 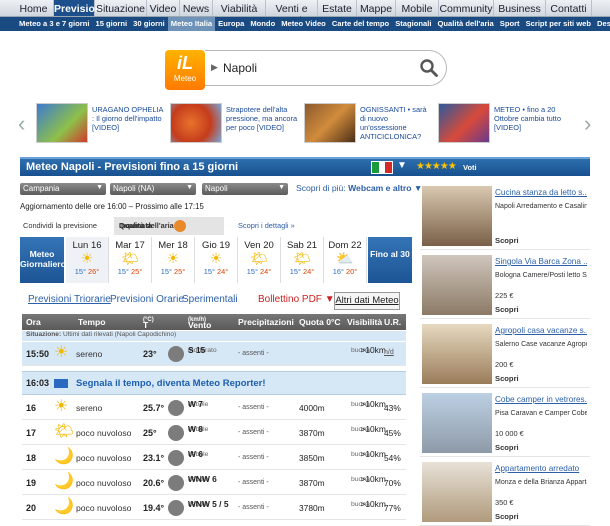 What do you see at coordinates (558, 24) in the screenshot?
I see `subnav-item: Script per siti web` at bounding box center [558, 24].